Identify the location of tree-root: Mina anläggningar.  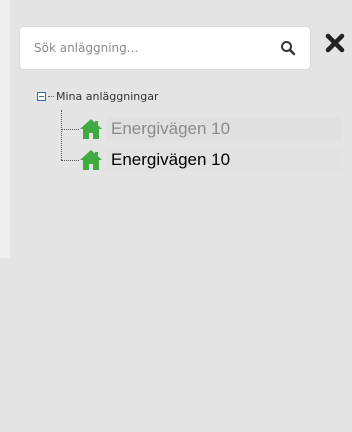
(97, 96).